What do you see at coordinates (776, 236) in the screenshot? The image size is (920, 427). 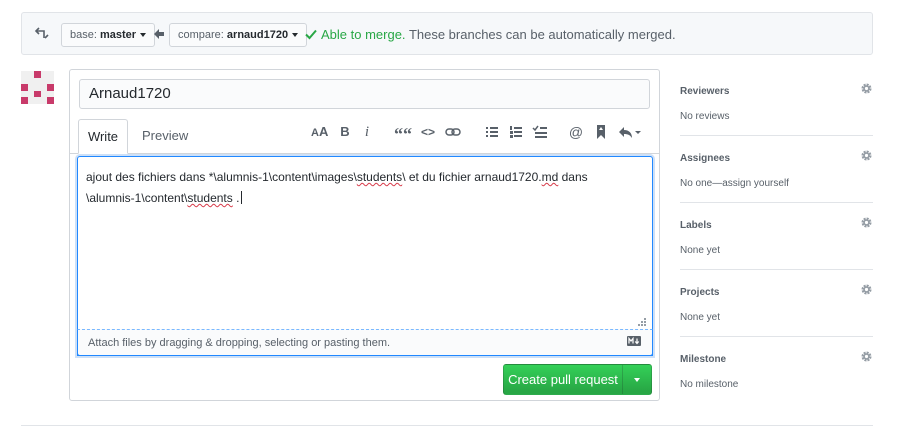 I see `sidebar-labels: Labels None yet` at bounding box center [776, 236].